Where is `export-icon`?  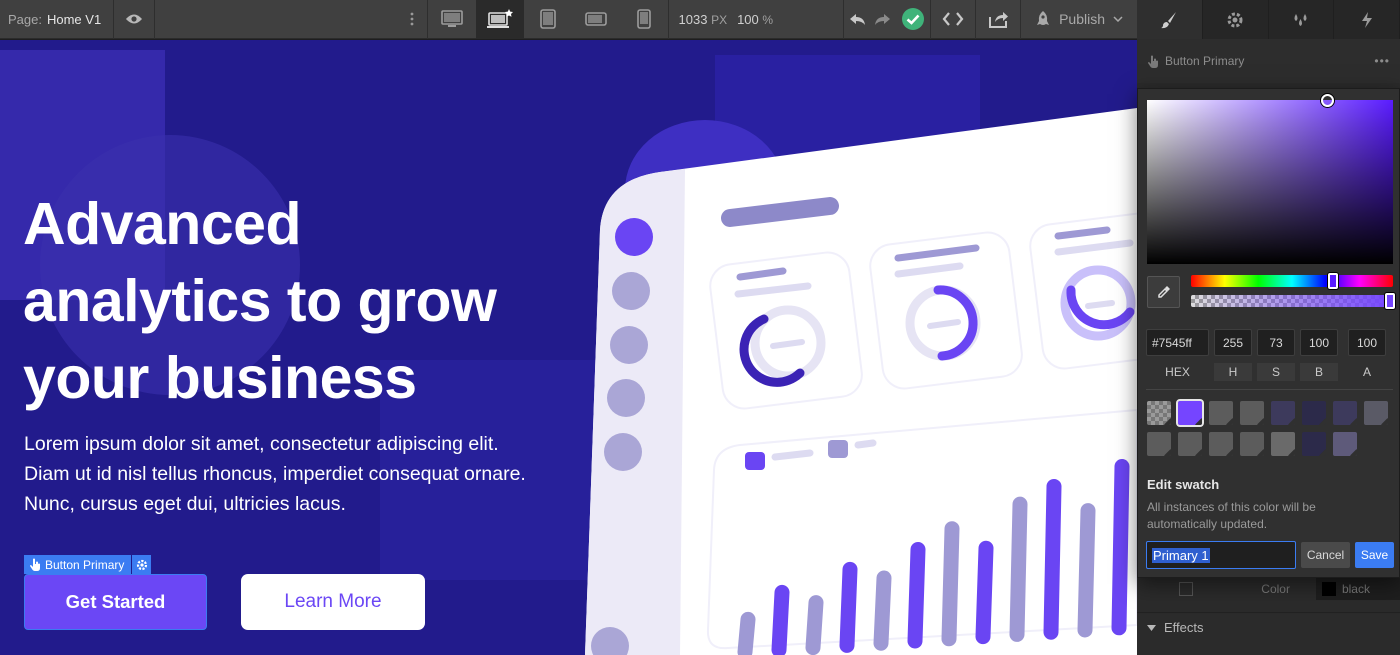
export-icon is located at coordinates (998, 19).